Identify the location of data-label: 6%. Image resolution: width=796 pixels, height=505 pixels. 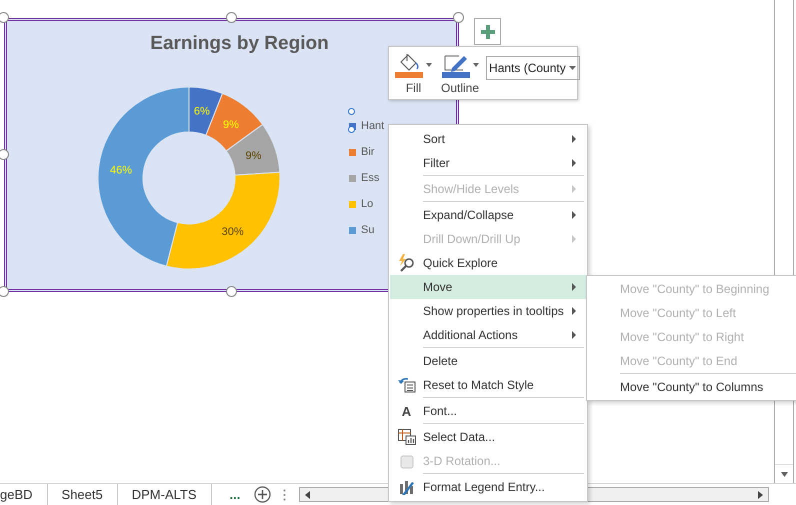
(202, 112).